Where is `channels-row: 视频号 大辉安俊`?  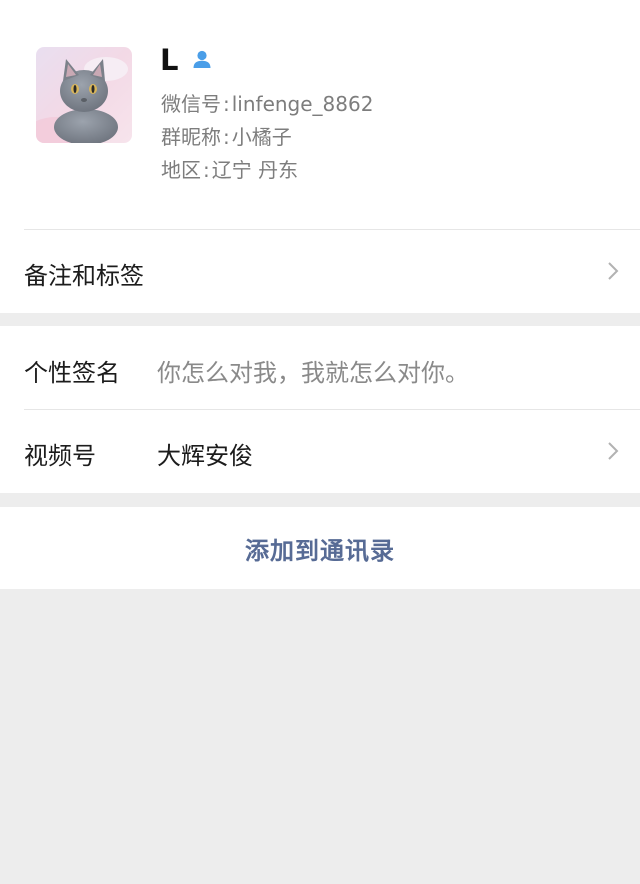 channels-row: 视频号 大辉安俊 is located at coordinates (320, 451).